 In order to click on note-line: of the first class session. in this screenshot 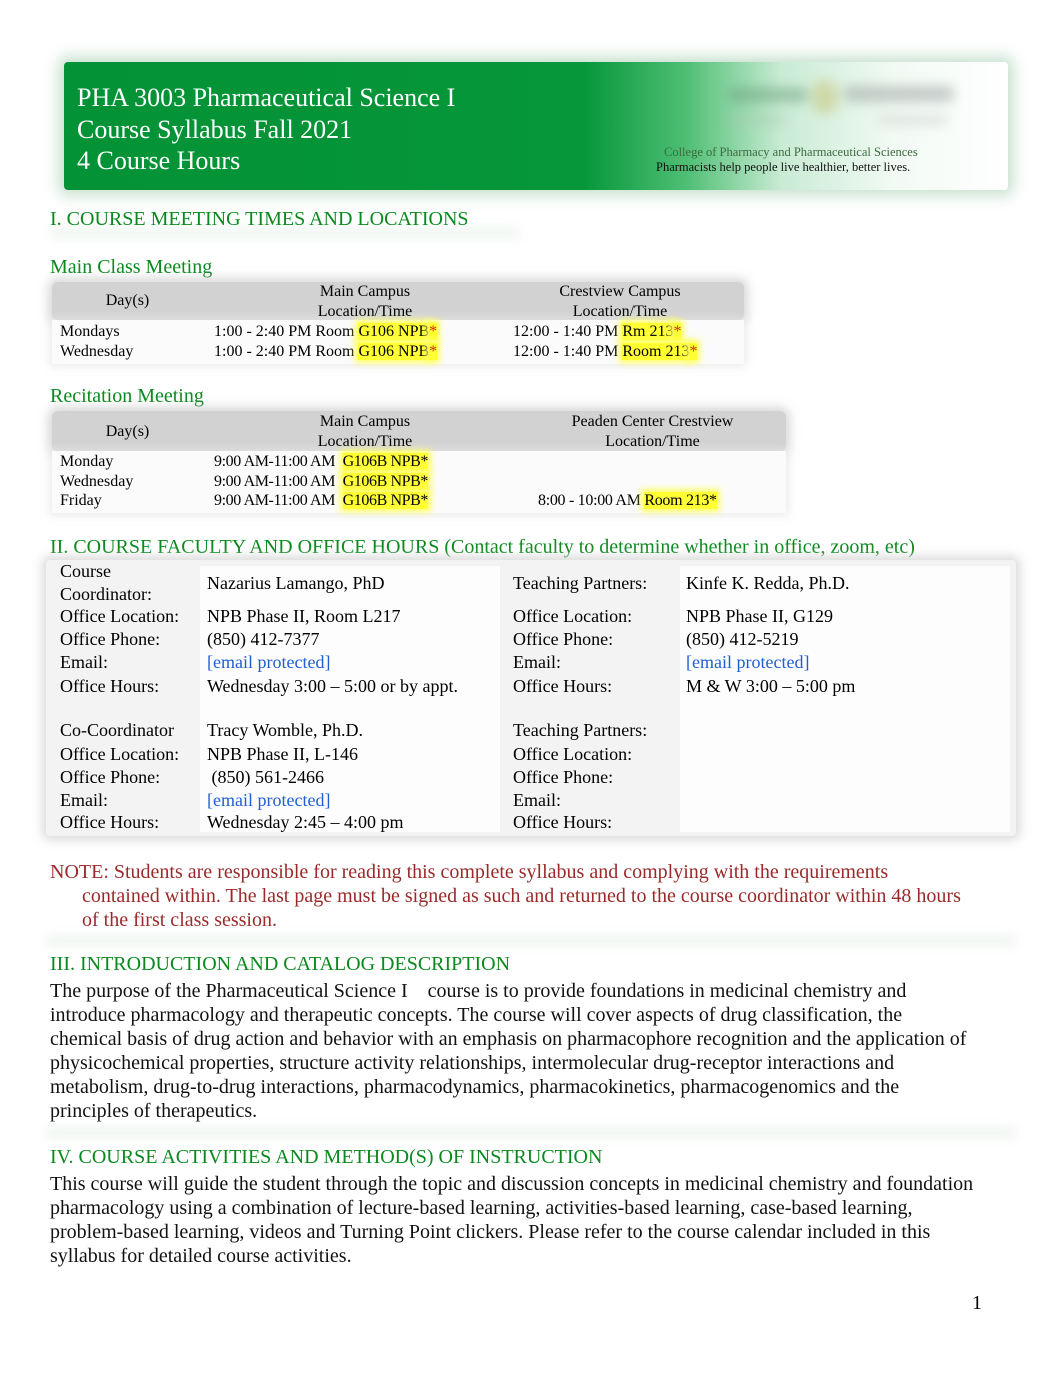, I will do `click(179, 920)`.